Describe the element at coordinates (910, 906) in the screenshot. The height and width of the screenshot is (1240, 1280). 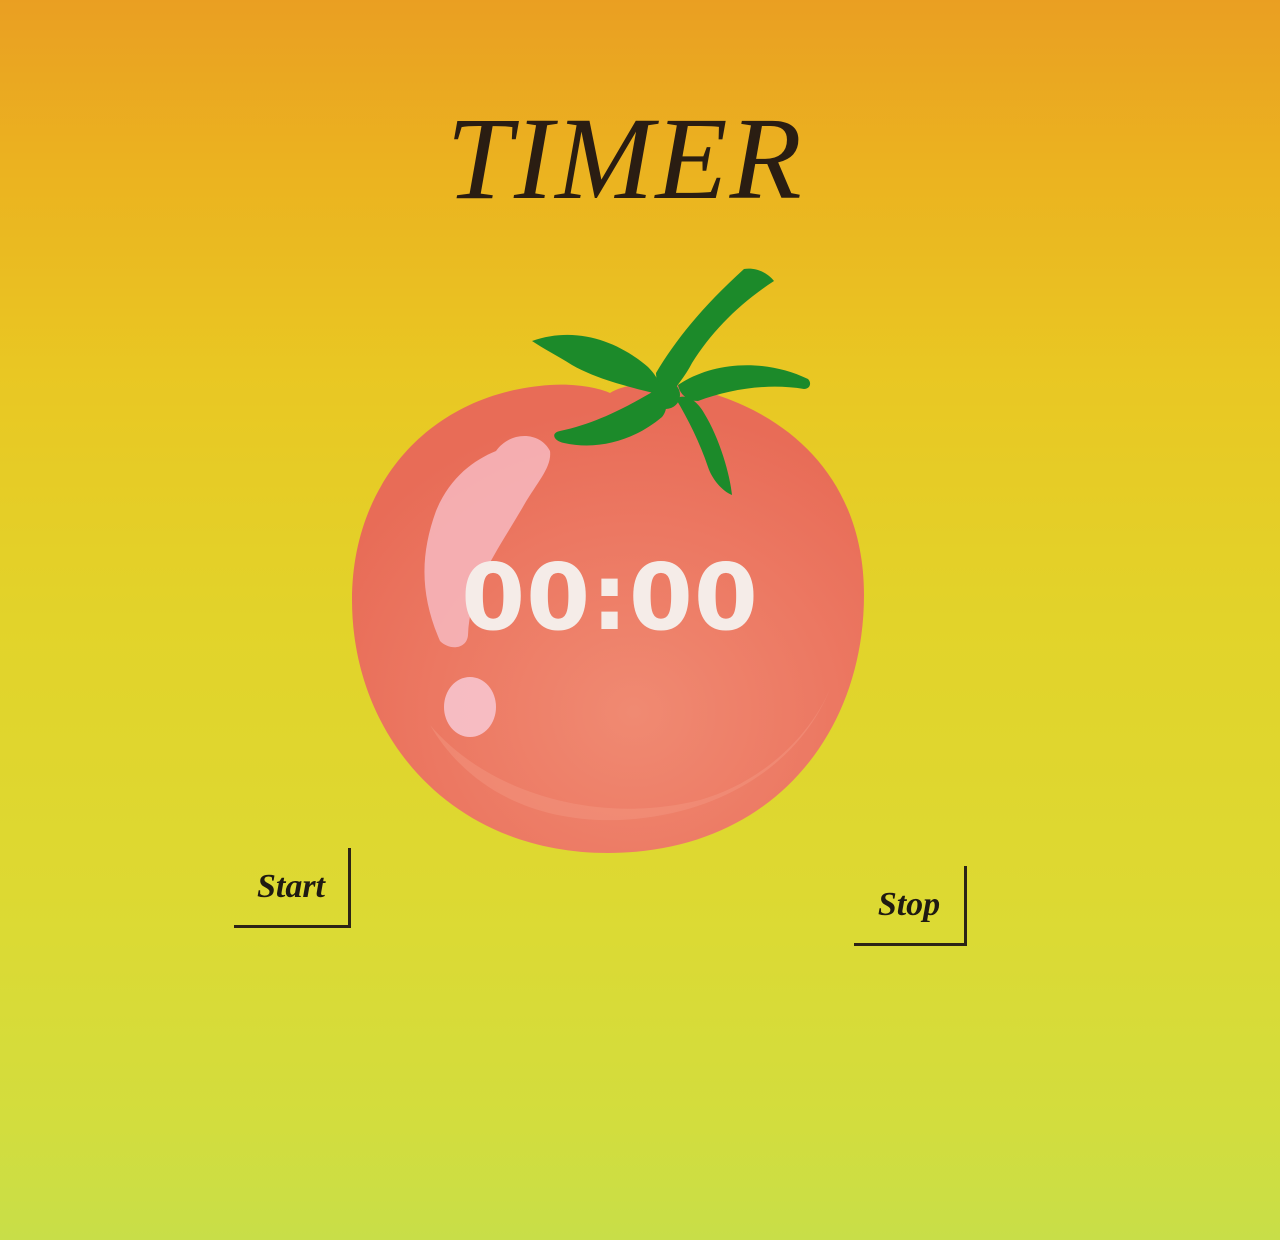
I see `stop-button: Stop` at that location.